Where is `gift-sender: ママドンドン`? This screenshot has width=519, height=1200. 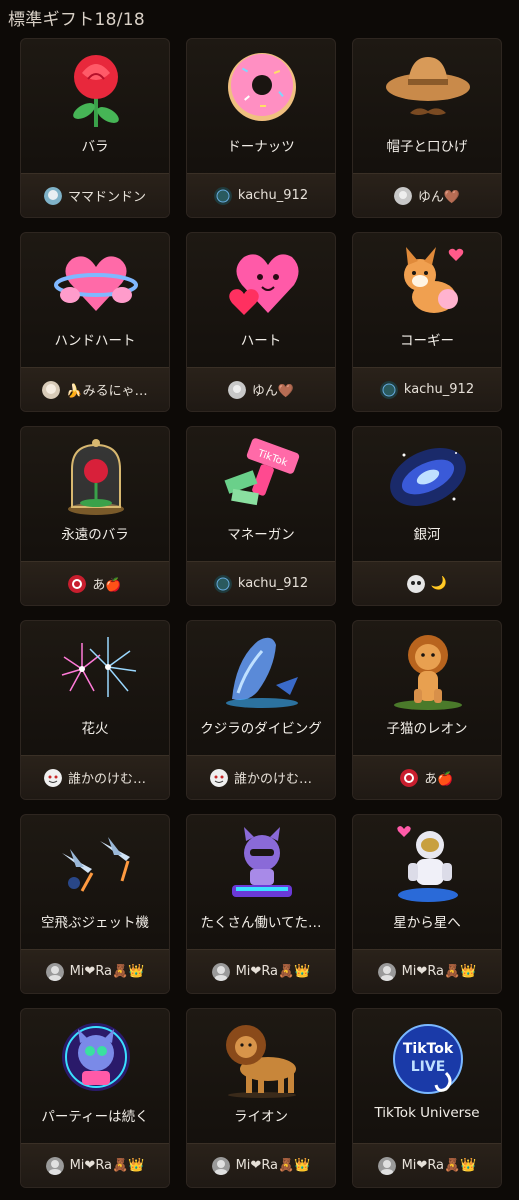
gift-sender: ママドンドン is located at coordinates (95, 195).